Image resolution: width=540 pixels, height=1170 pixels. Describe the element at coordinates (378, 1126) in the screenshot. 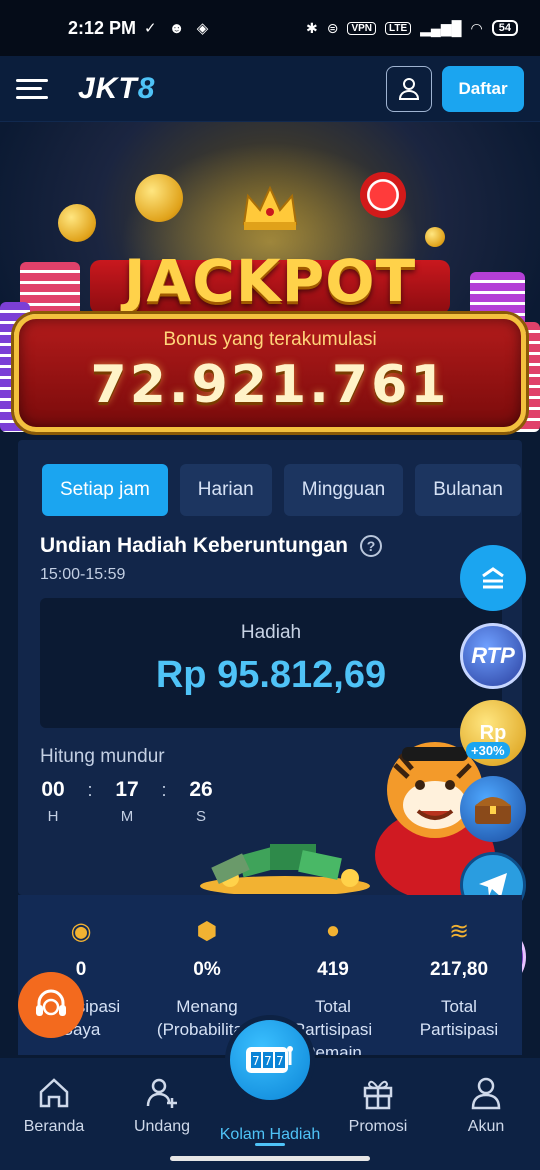

I see `nav-label: Promosi` at that location.